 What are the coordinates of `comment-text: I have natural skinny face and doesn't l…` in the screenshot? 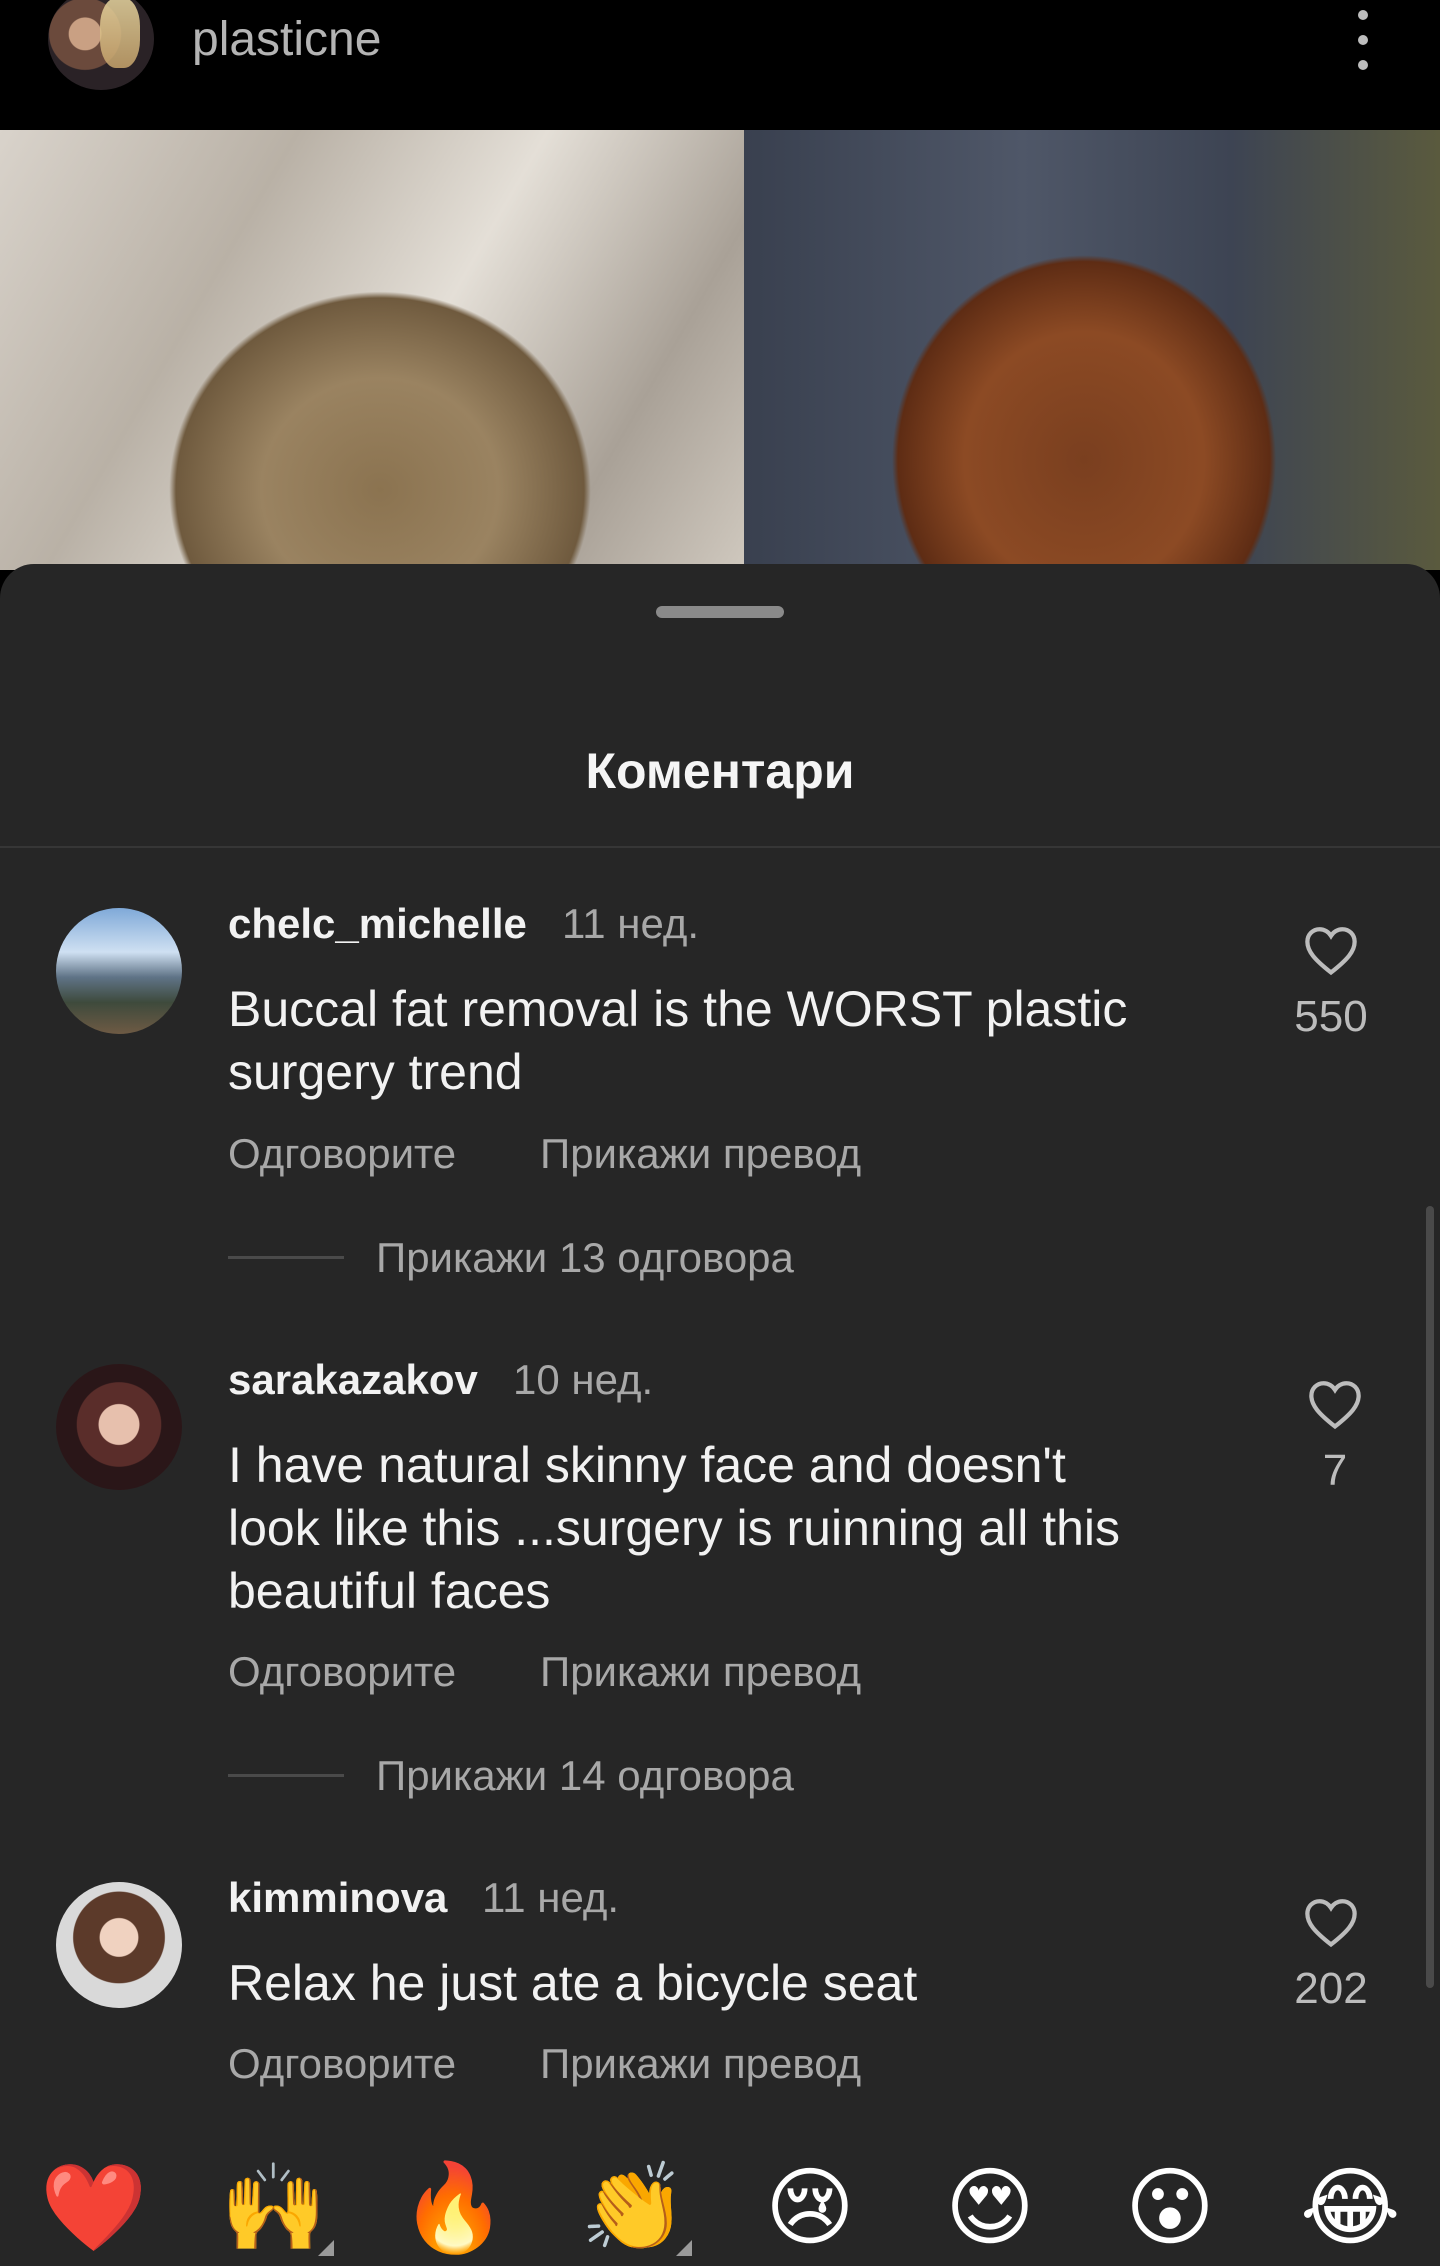 It's located at (728, 1528).